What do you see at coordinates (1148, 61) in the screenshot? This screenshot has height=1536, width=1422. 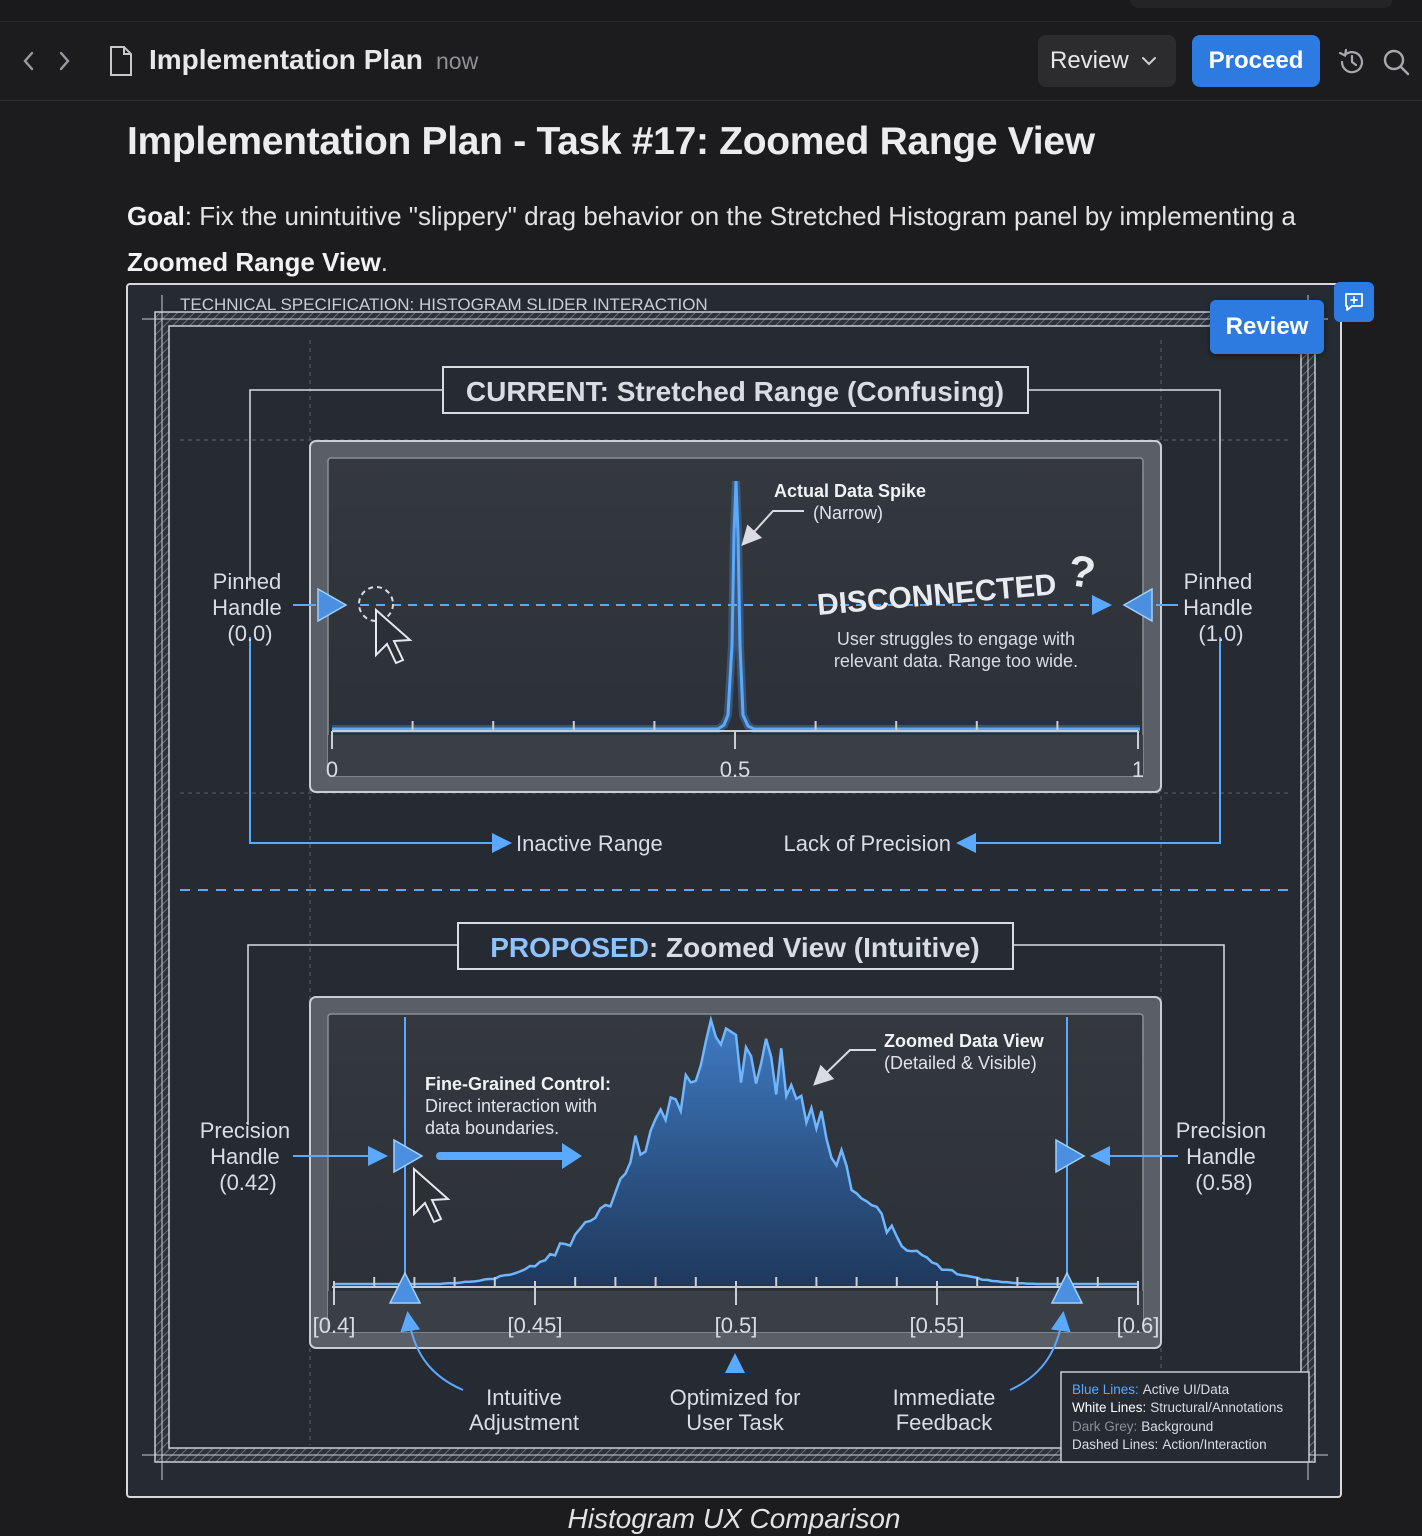 I see `chevron-down-icon` at bounding box center [1148, 61].